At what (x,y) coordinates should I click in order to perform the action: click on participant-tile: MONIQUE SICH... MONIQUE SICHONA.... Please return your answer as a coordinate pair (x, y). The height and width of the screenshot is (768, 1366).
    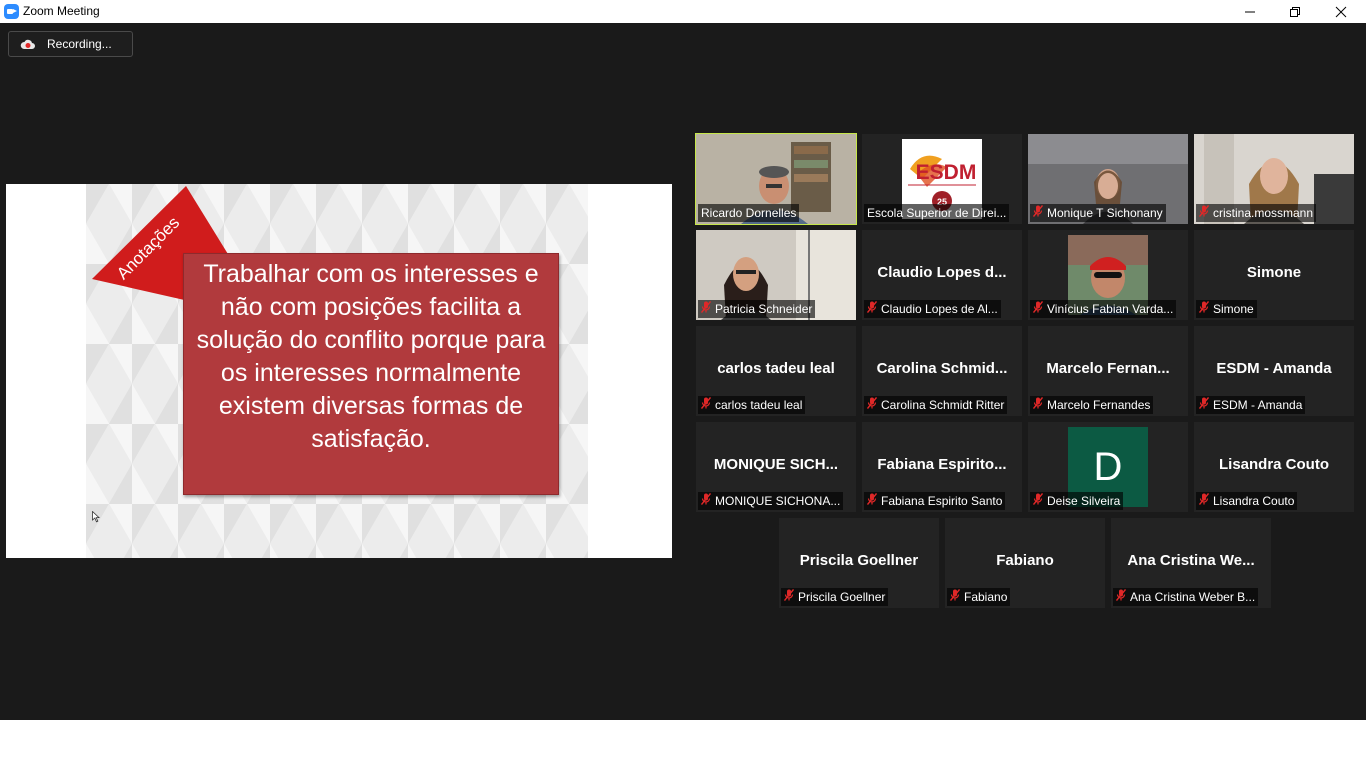
    Looking at the image, I should click on (776, 467).